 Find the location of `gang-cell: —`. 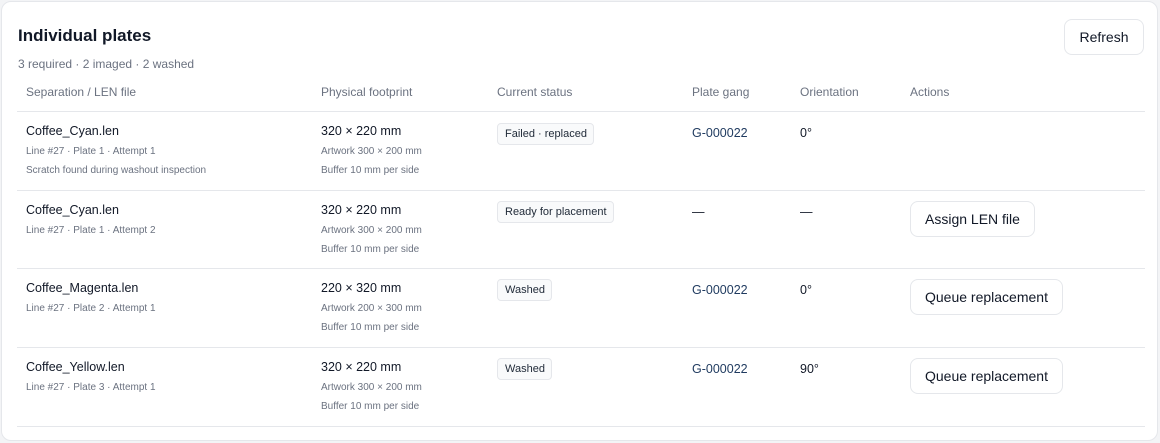

gang-cell: — is located at coordinates (698, 212).